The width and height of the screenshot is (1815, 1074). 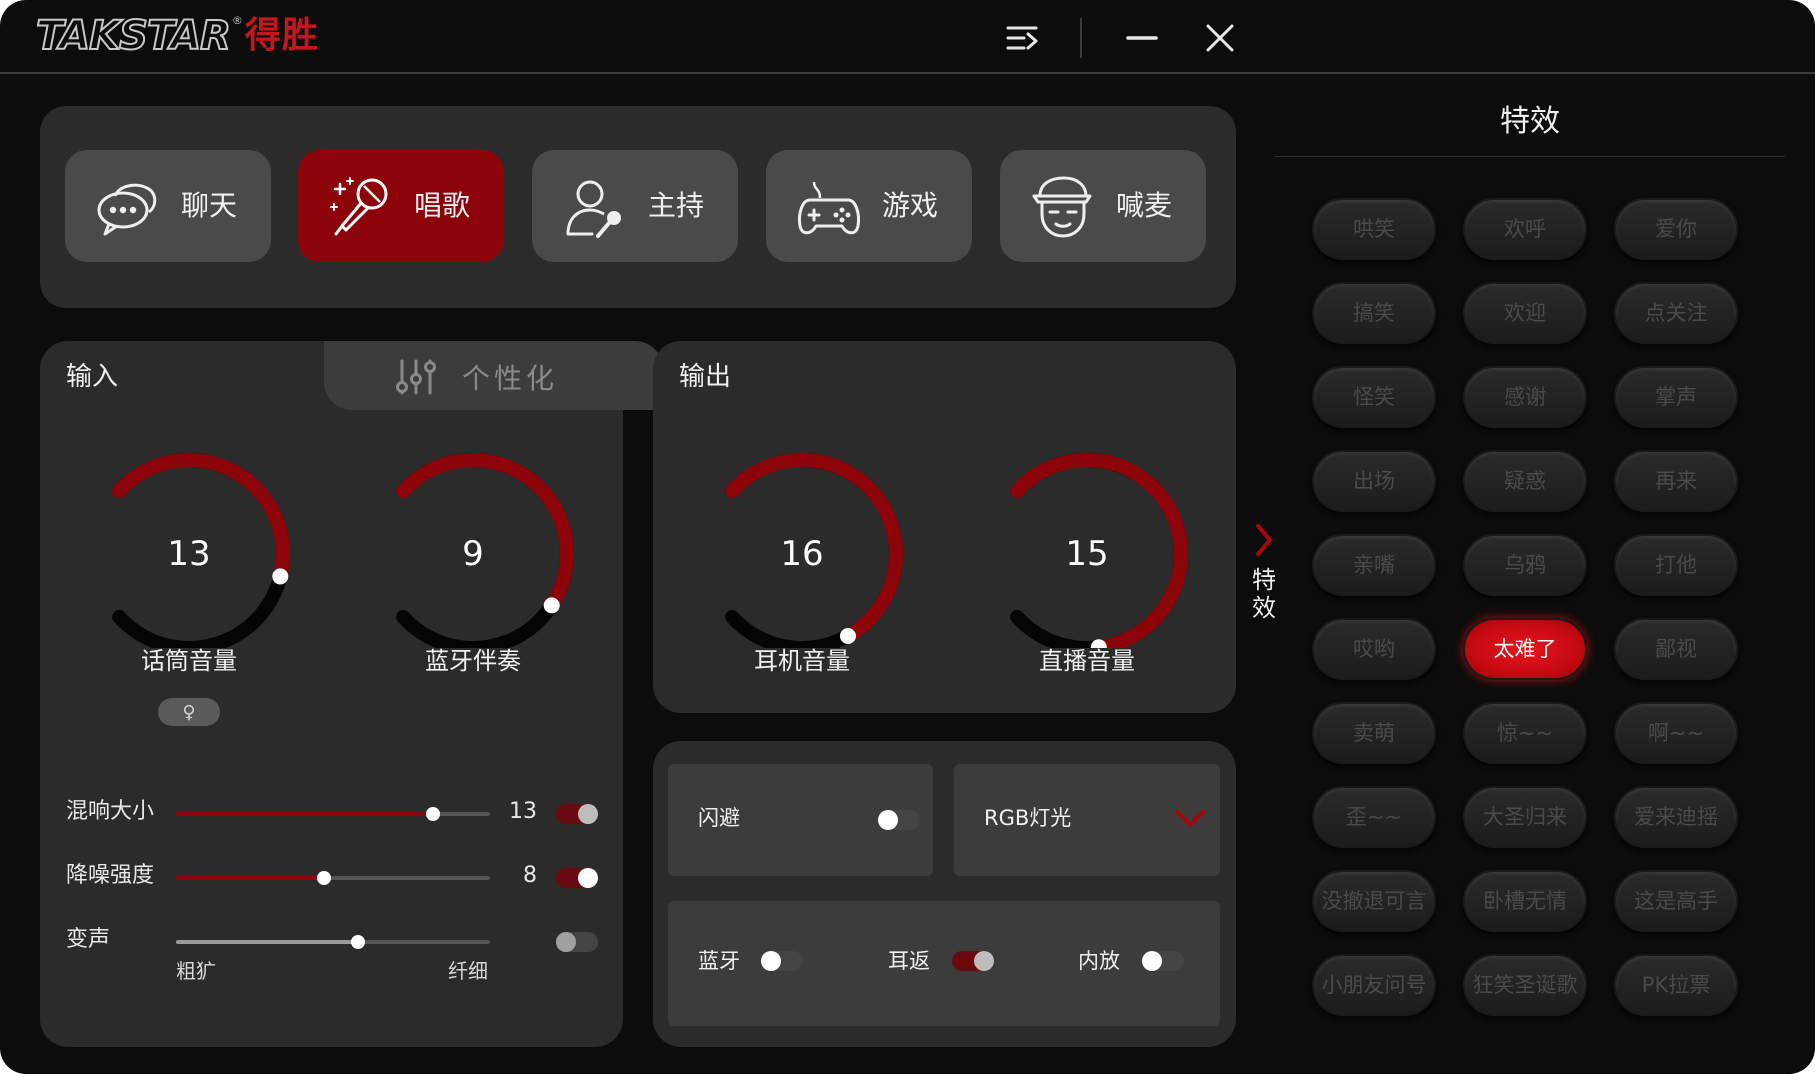 What do you see at coordinates (333, 942) in the screenshot?
I see `voice-change-slider` at bounding box center [333, 942].